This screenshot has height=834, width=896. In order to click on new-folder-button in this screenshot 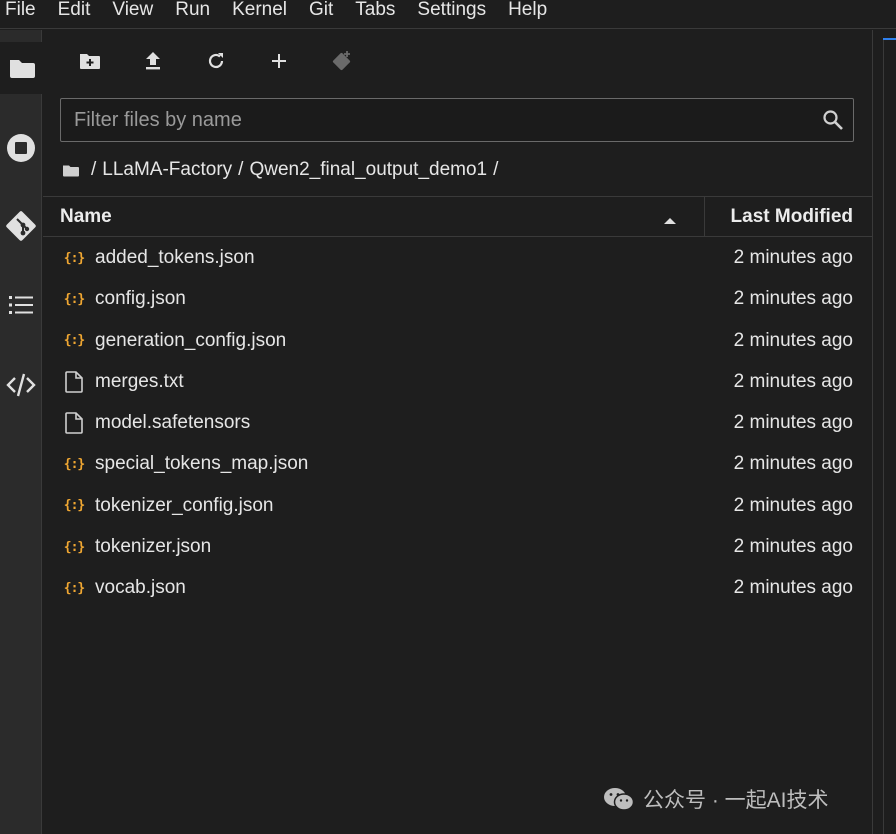, I will do `click(90, 63)`.